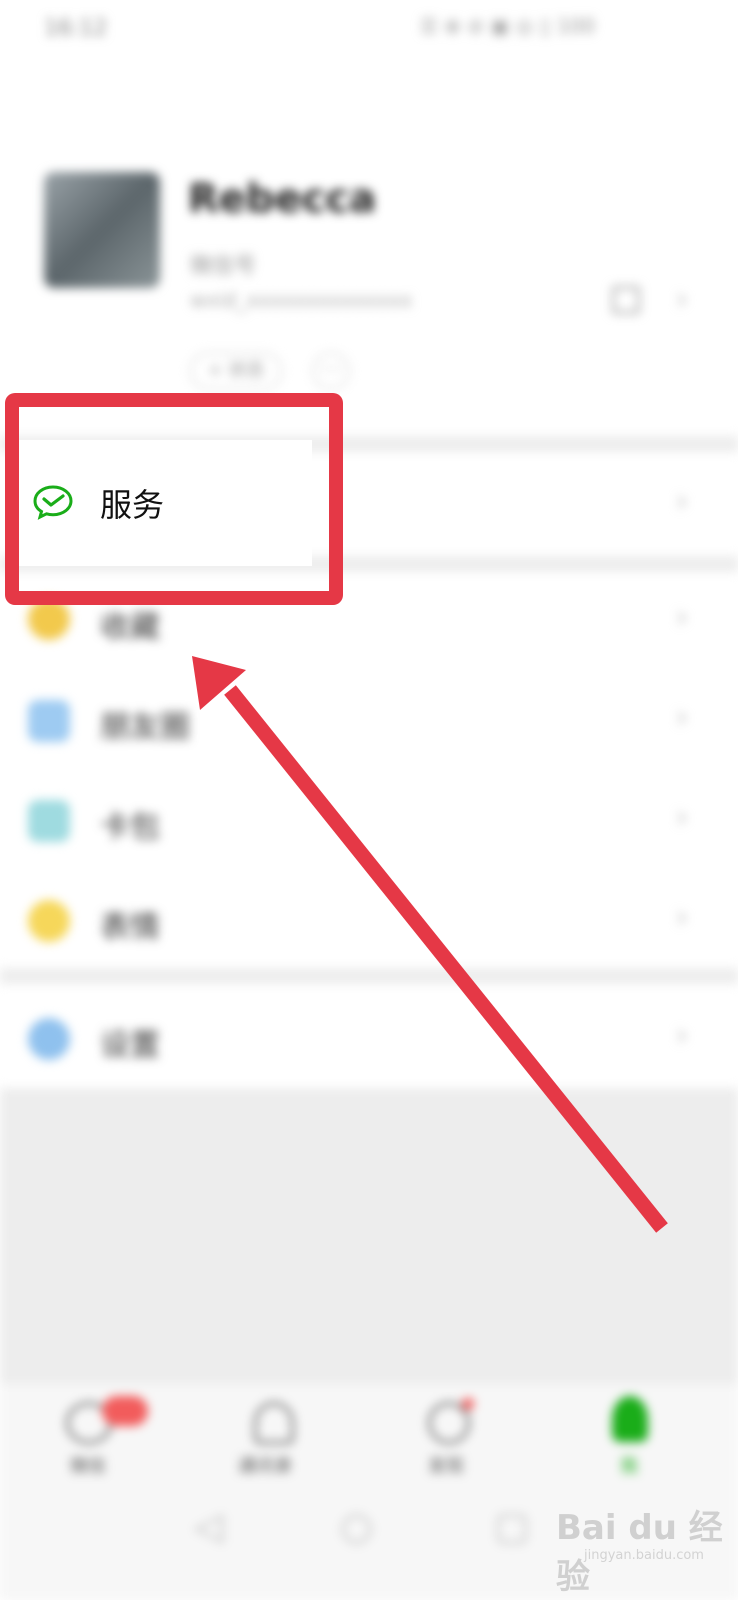 This screenshot has height=1600, width=738. I want to click on baidu-watermark-url: jingyan.baidu.com, so click(644, 1555).